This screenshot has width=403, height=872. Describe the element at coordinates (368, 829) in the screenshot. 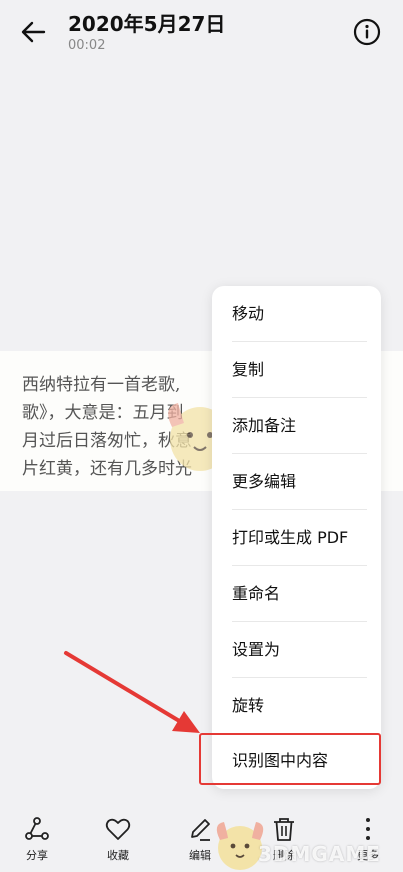

I see `more-vertical-icon` at that location.